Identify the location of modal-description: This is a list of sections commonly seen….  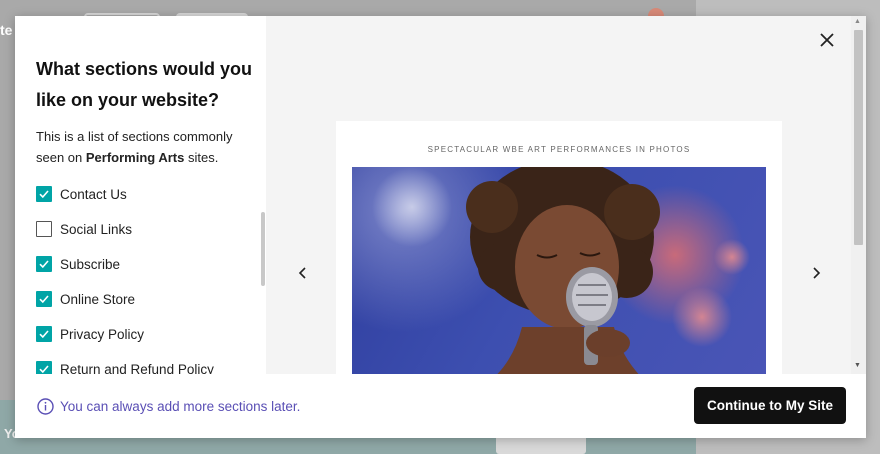
(148, 147).